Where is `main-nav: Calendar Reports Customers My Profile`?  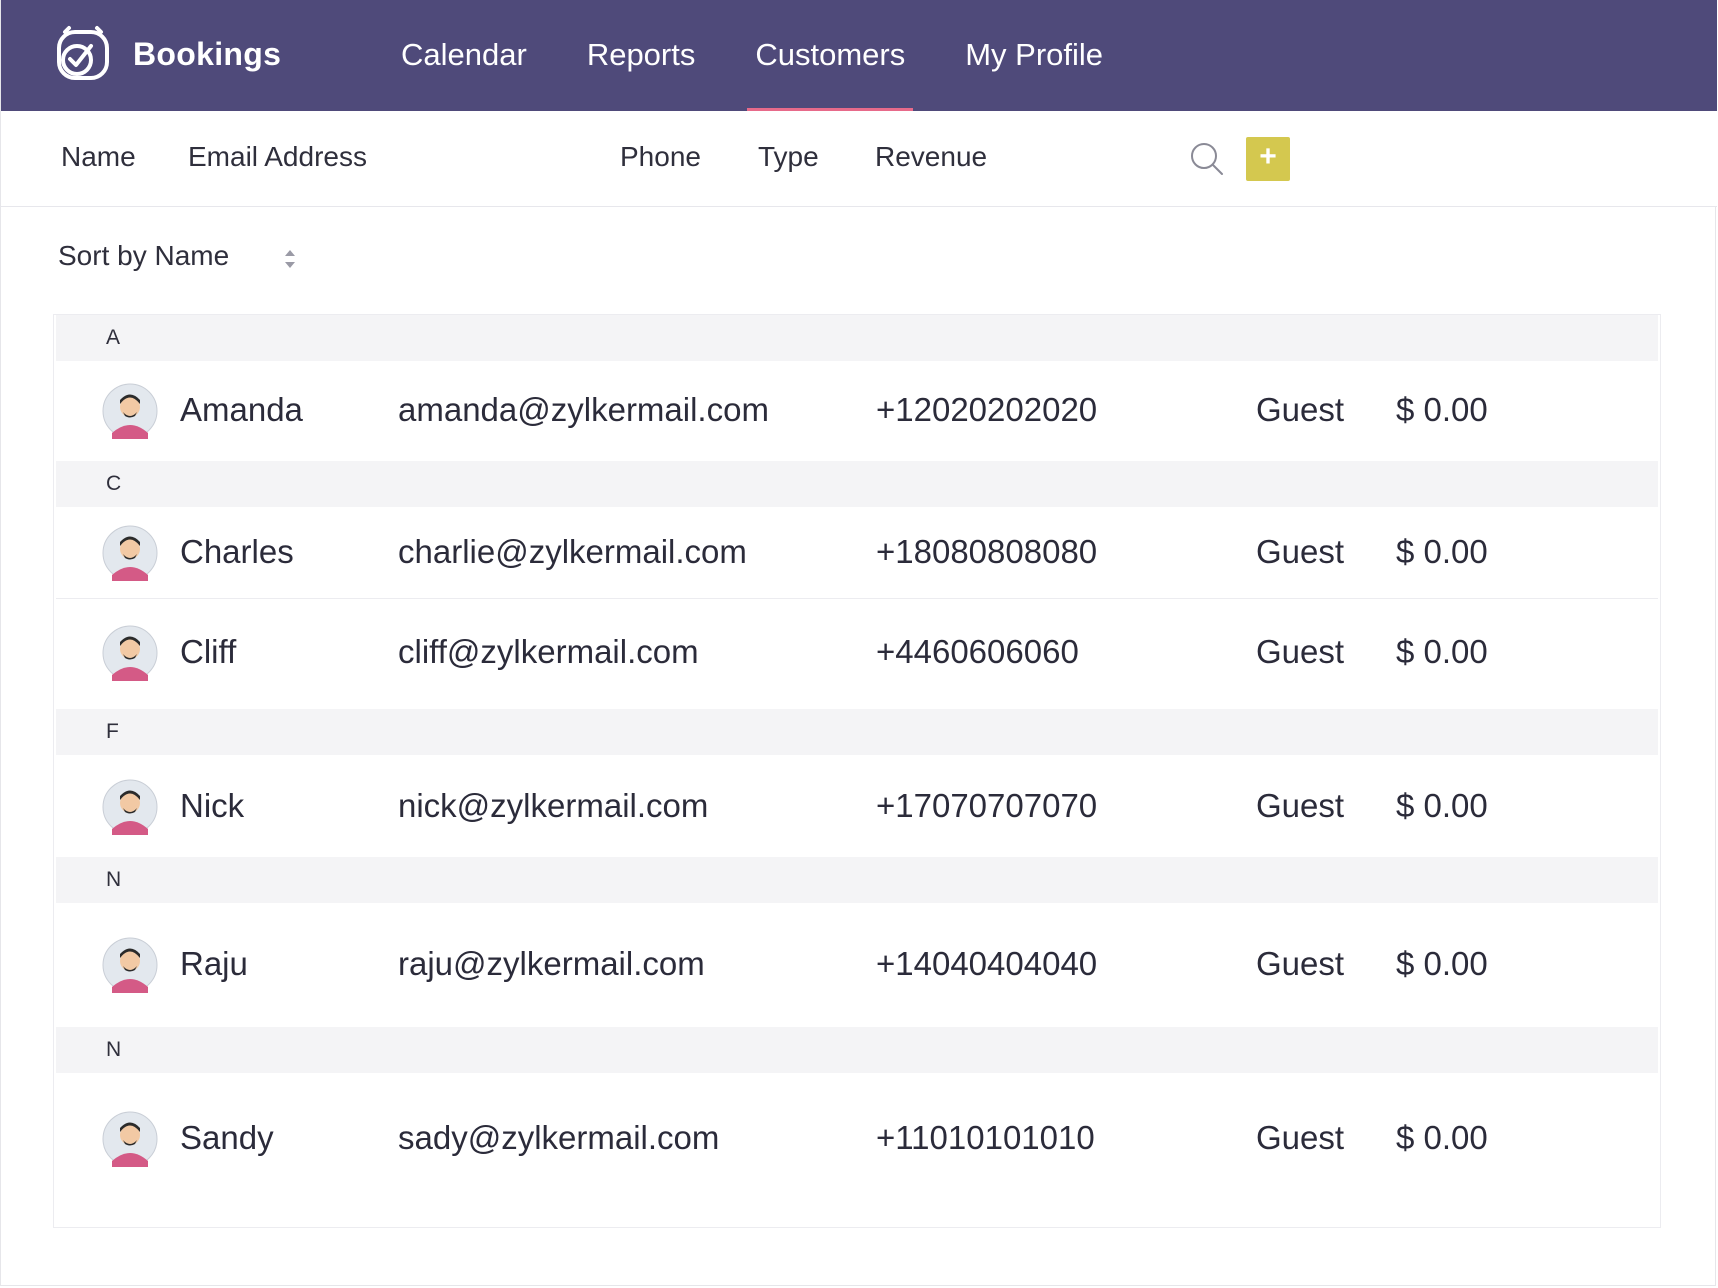
main-nav: Calendar Reports Customers My Profile is located at coordinates (774, 55).